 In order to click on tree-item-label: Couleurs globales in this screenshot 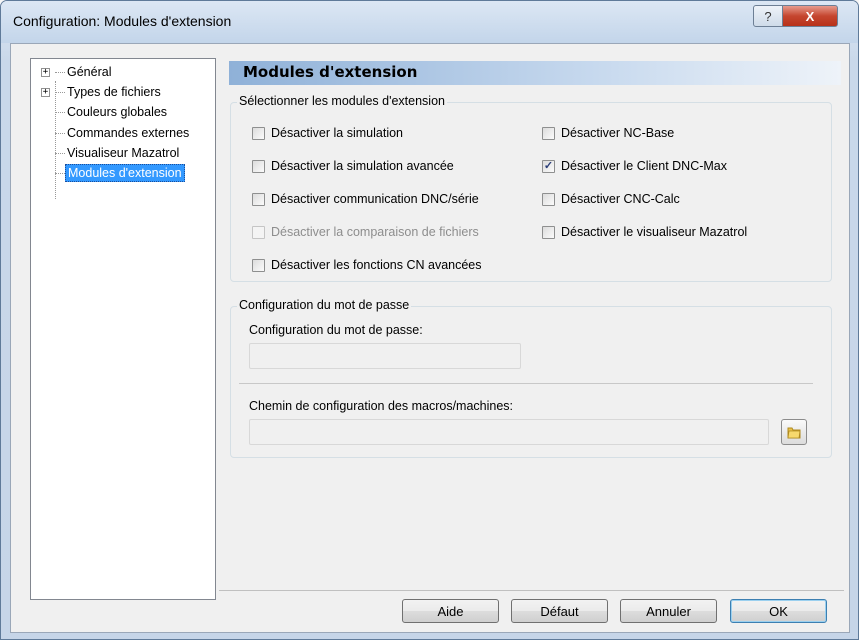, I will do `click(117, 112)`.